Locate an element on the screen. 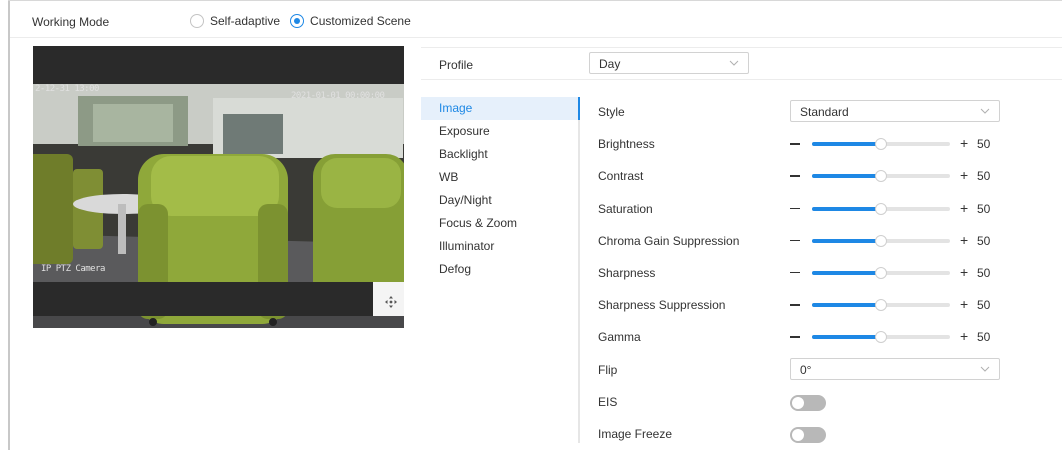 Image resolution: width=1062 pixels, height=450 pixels. contrast-slider: +50 is located at coordinates (895, 176).